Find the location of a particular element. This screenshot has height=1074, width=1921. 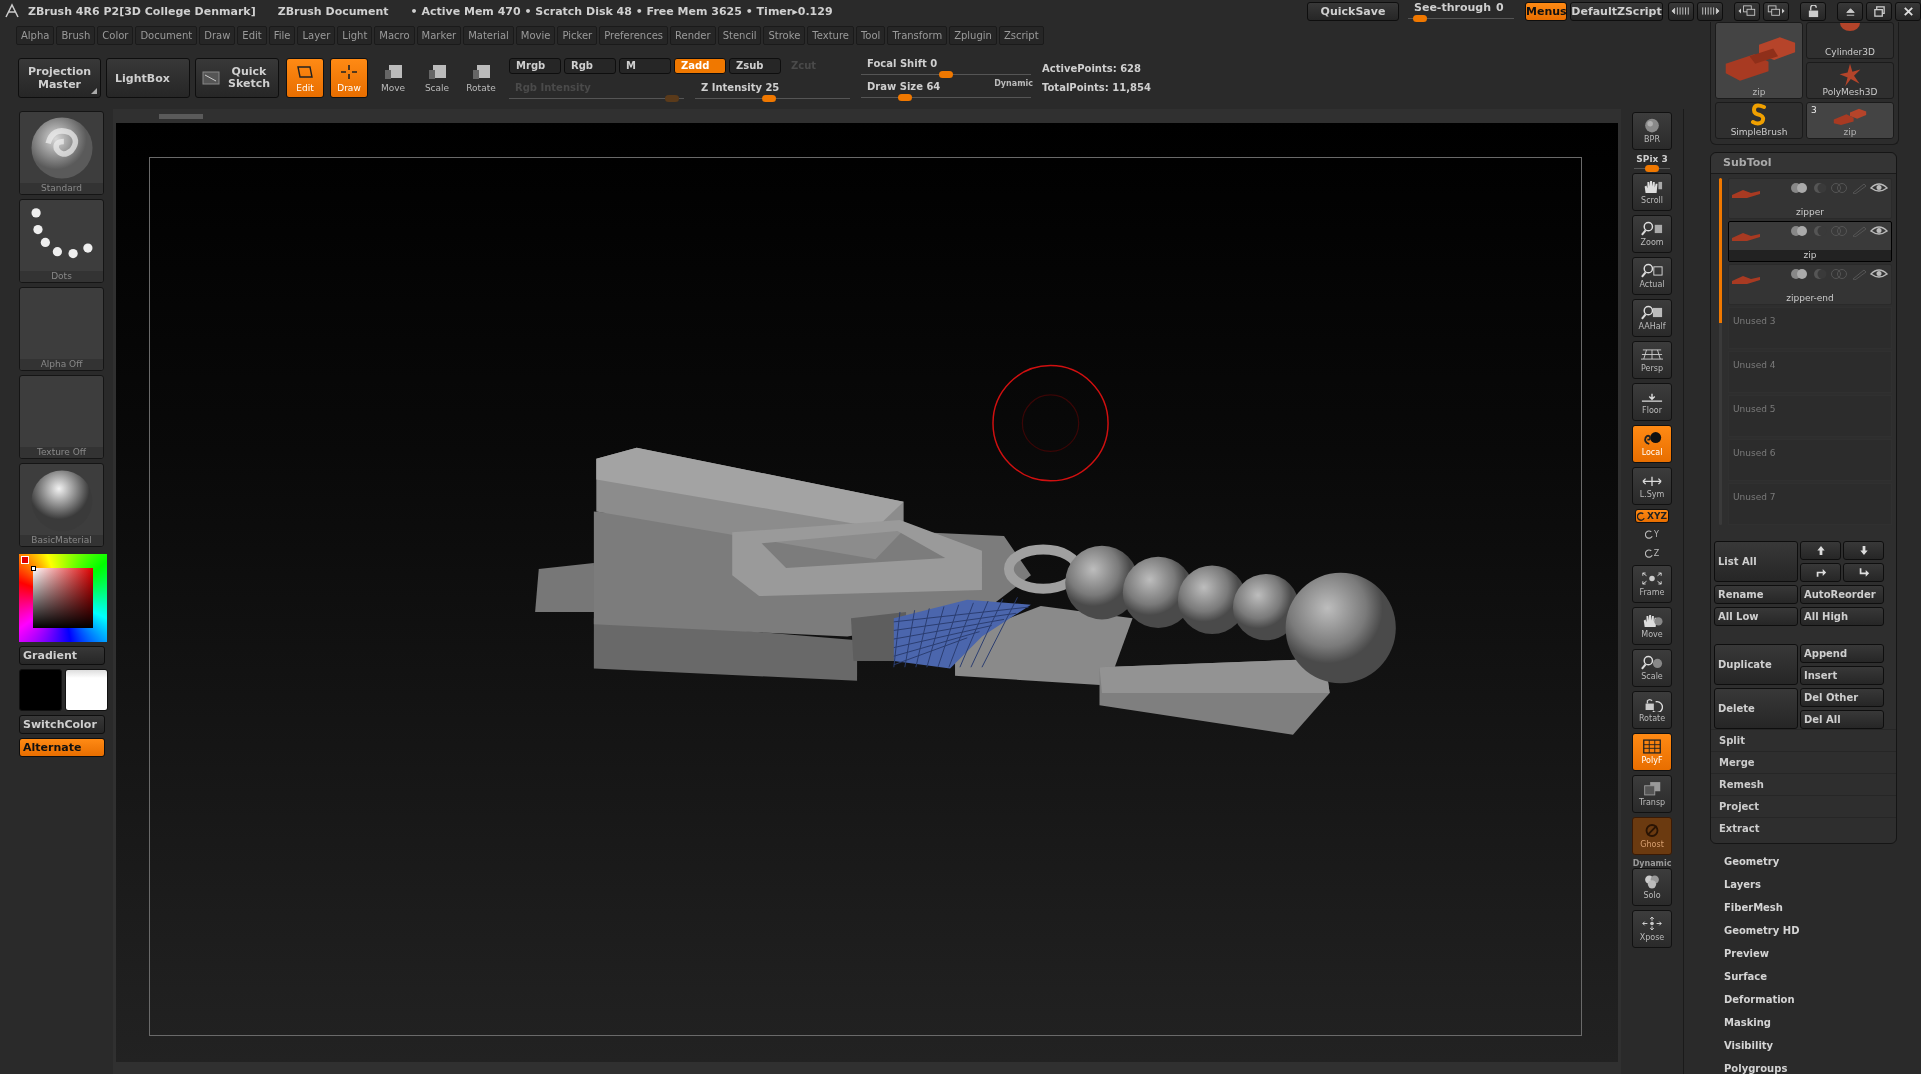

move-down-button is located at coordinates (1863, 550).